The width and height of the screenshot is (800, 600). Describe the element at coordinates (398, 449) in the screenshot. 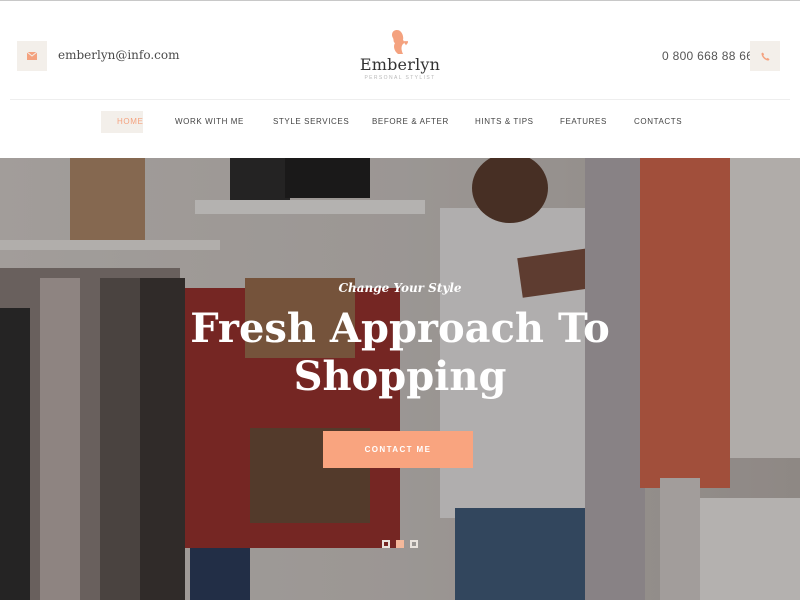

I see `contact-me-button: CONTACT ME` at that location.